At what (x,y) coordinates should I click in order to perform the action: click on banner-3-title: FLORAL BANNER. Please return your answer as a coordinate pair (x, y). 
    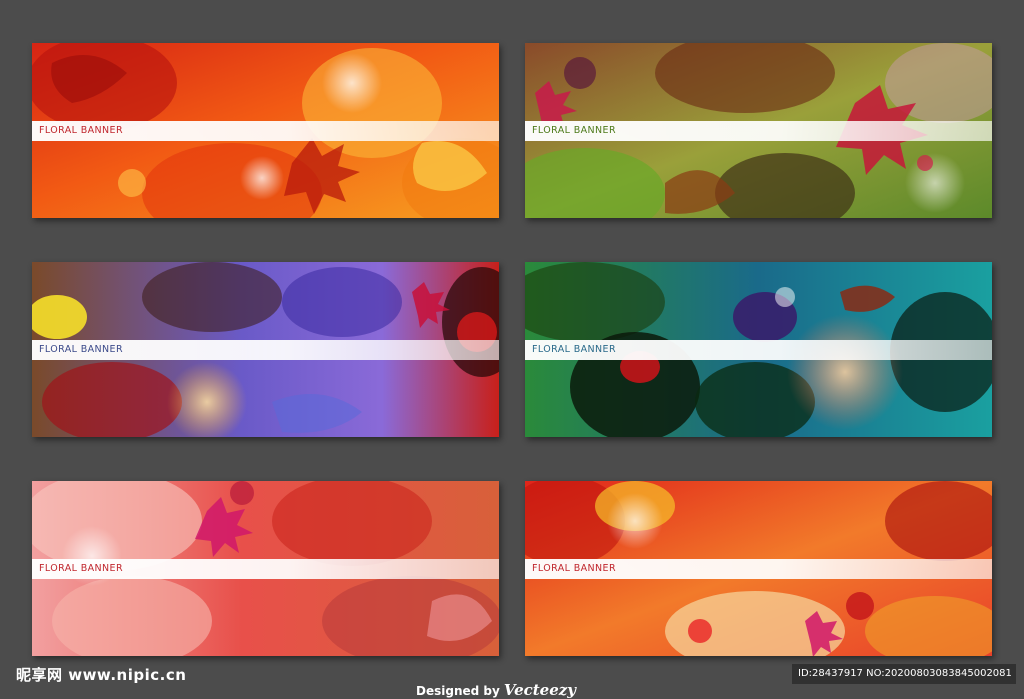
    Looking at the image, I should click on (81, 350).